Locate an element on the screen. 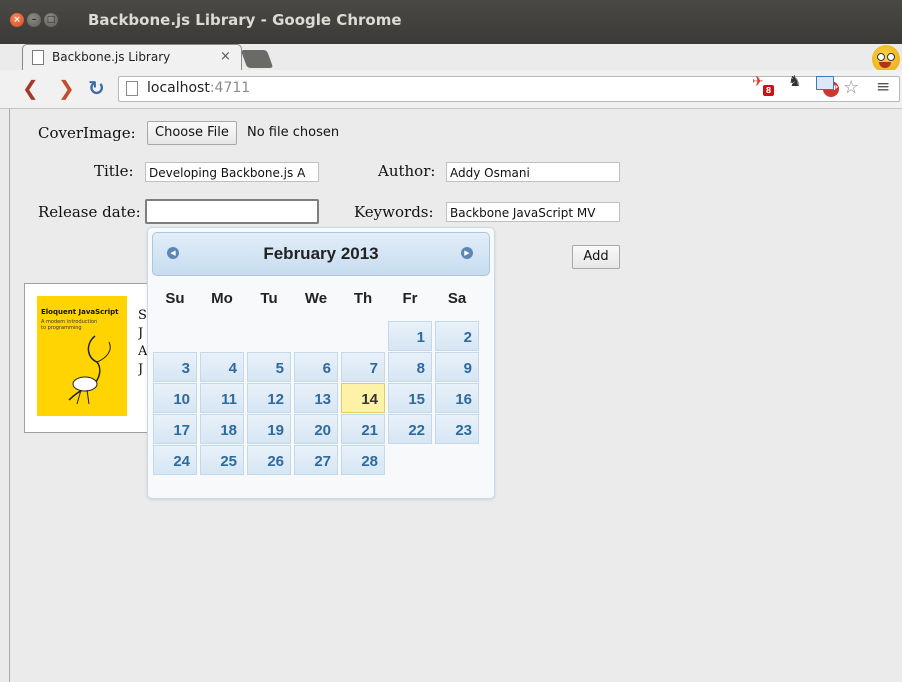 The image size is (902, 682). tab-title: Backbone.js Library is located at coordinates (111, 57).